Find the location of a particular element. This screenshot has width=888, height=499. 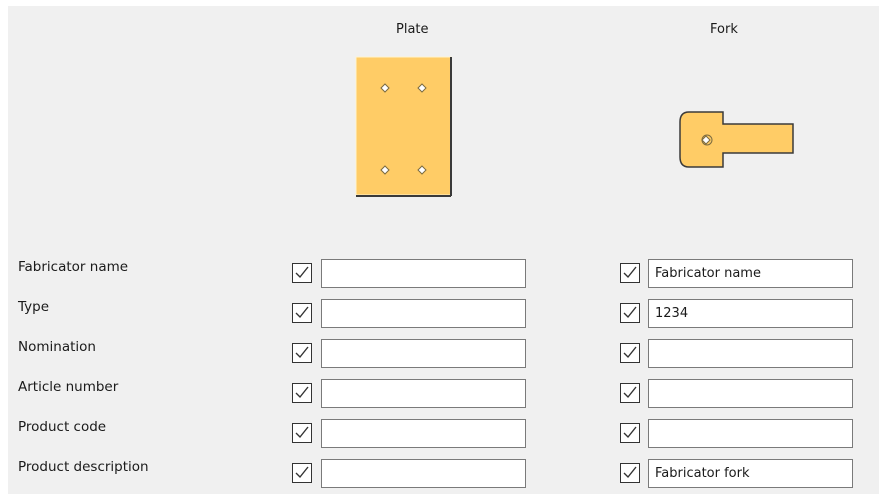

fork-fabricator-name-field: Fabricator name is located at coordinates (750, 273).